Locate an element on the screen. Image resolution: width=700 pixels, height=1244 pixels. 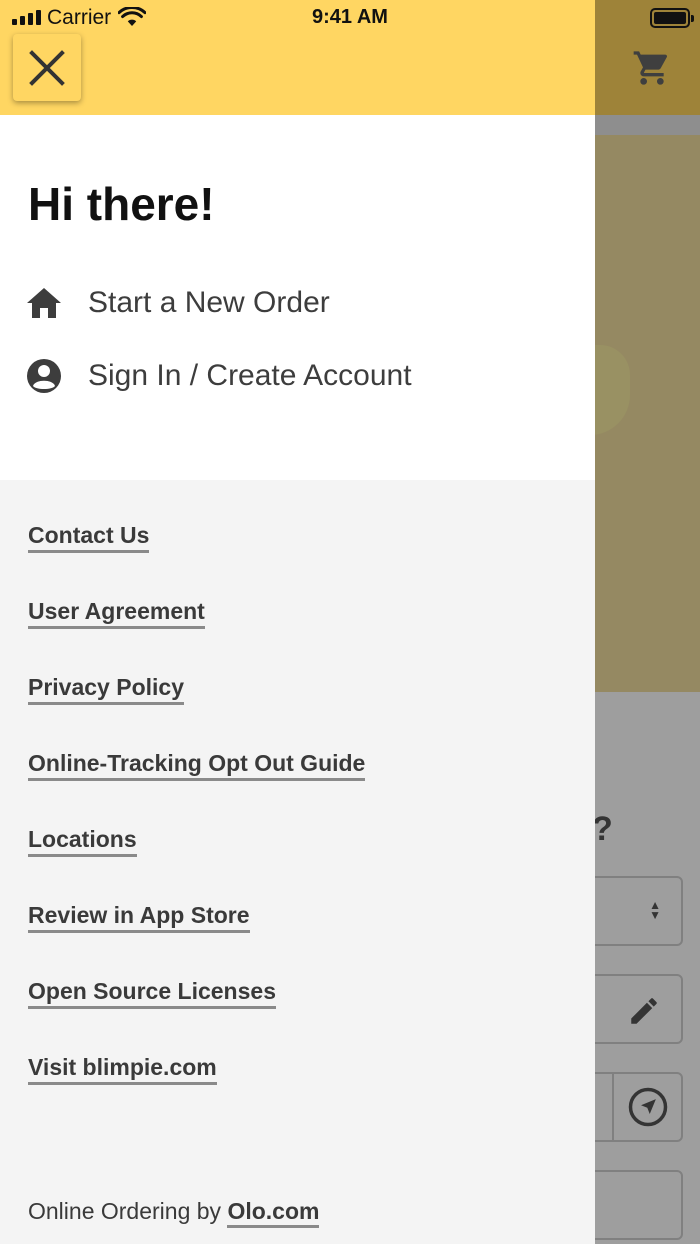
close-button is located at coordinates (47, 67).